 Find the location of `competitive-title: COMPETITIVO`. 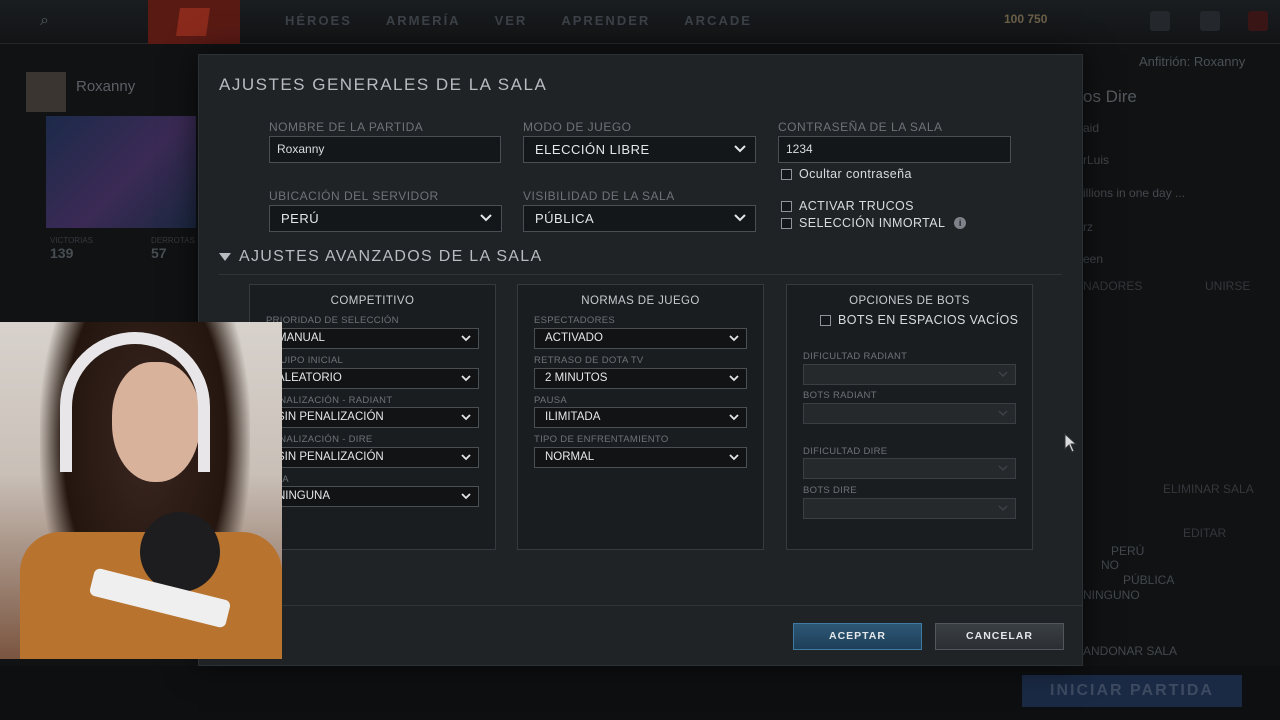

competitive-title: COMPETITIVO is located at coordinates (372, 301).